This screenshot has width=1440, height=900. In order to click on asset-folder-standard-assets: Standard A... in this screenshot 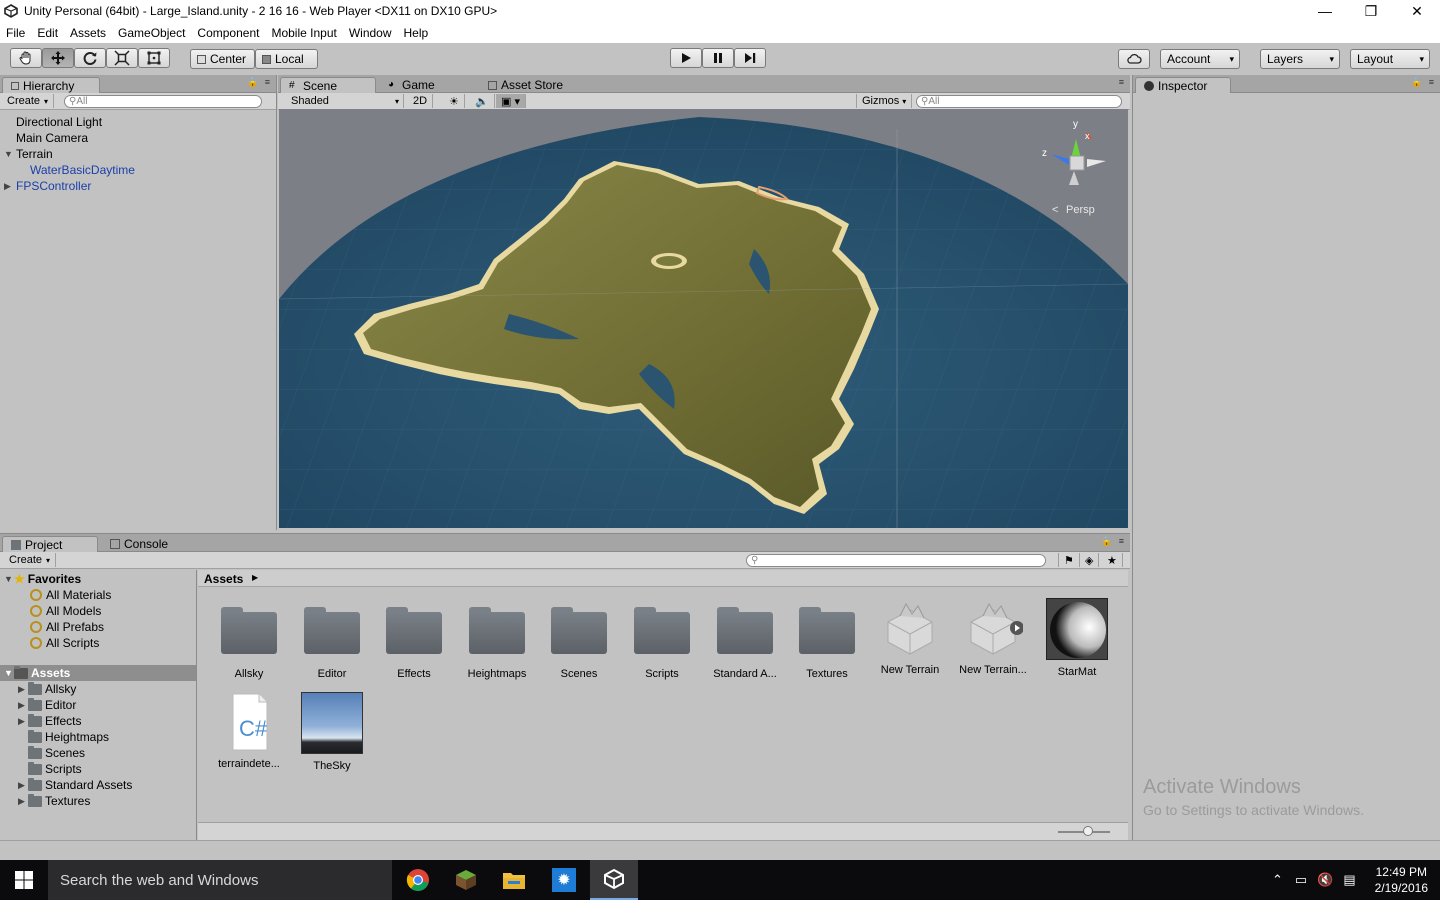, I will do `click(745, 641)`.